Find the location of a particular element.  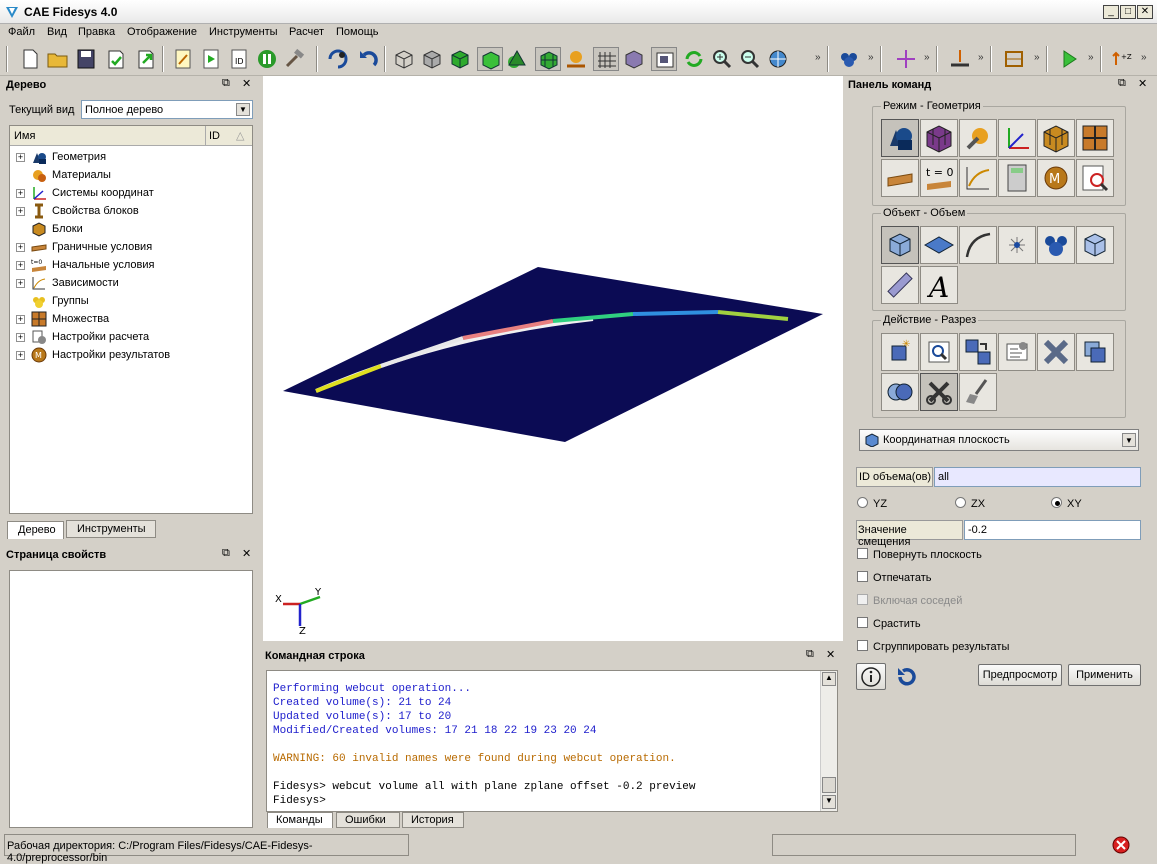

surface-object-icon is located at coordinates (939, 245).